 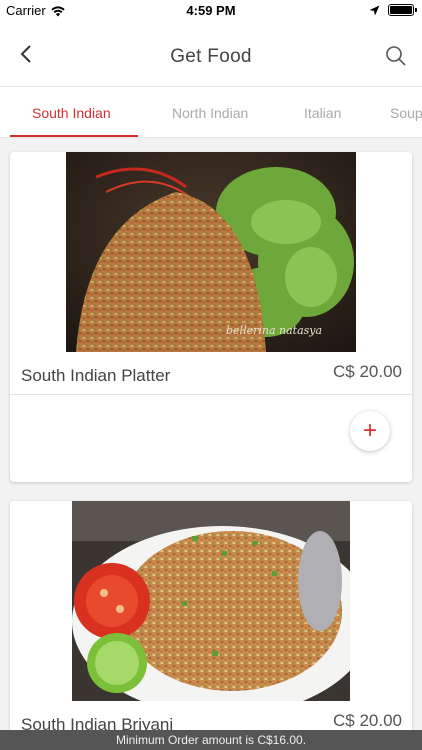 I want to click on navigation-bar: Get Food, so click(x=211, y=54).